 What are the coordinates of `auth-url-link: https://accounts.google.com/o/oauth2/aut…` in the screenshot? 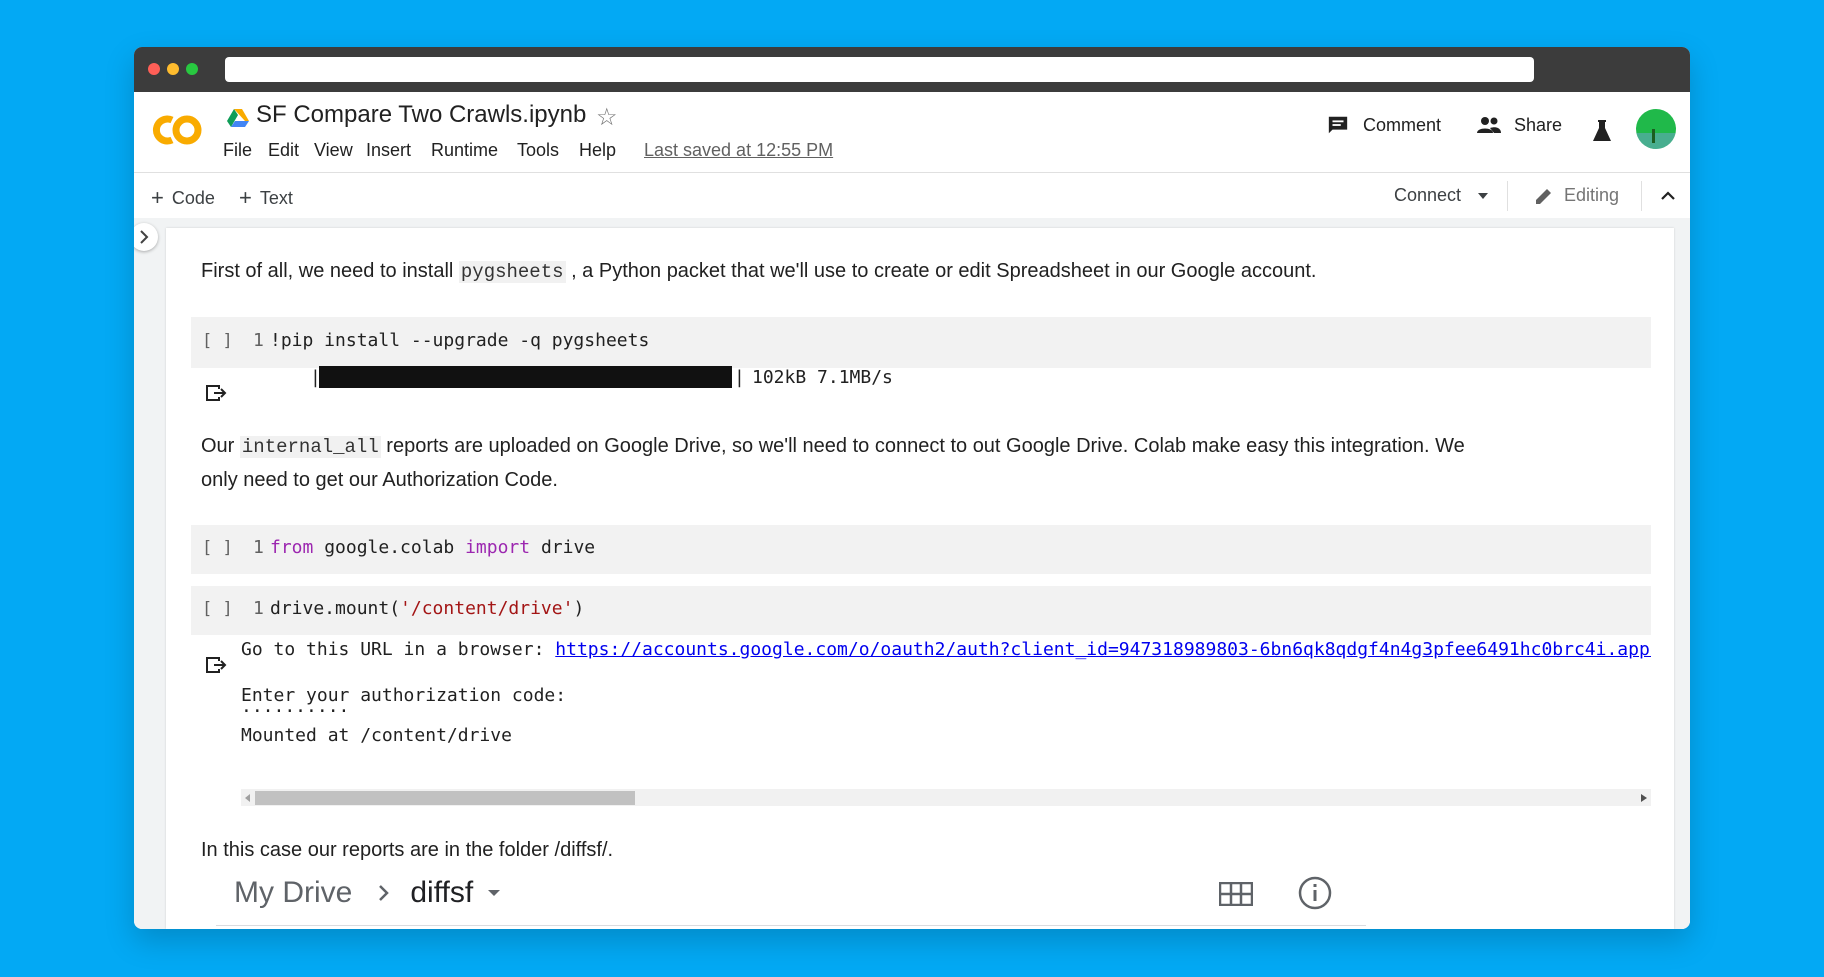 It's located at (1103, 649).